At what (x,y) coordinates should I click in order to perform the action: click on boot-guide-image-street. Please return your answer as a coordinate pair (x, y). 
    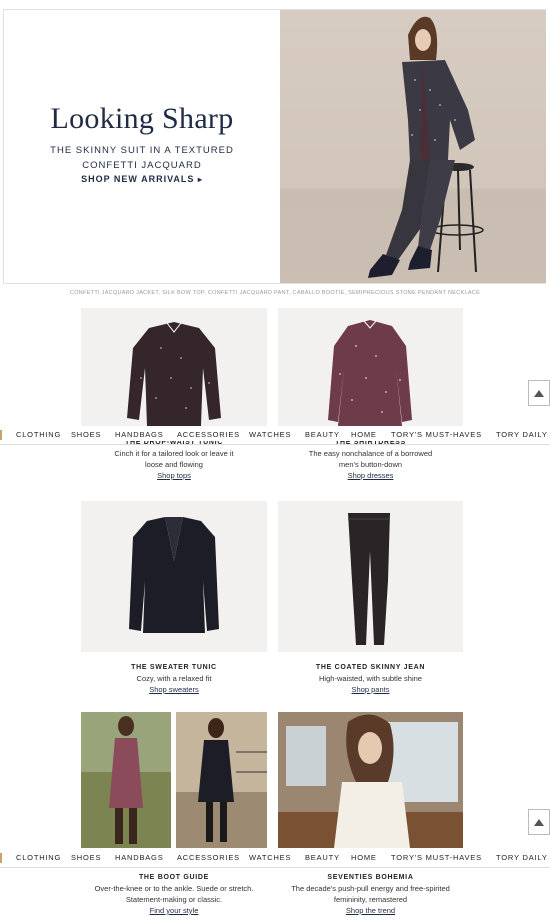
    Looking at the image, I should click on (221, 780).